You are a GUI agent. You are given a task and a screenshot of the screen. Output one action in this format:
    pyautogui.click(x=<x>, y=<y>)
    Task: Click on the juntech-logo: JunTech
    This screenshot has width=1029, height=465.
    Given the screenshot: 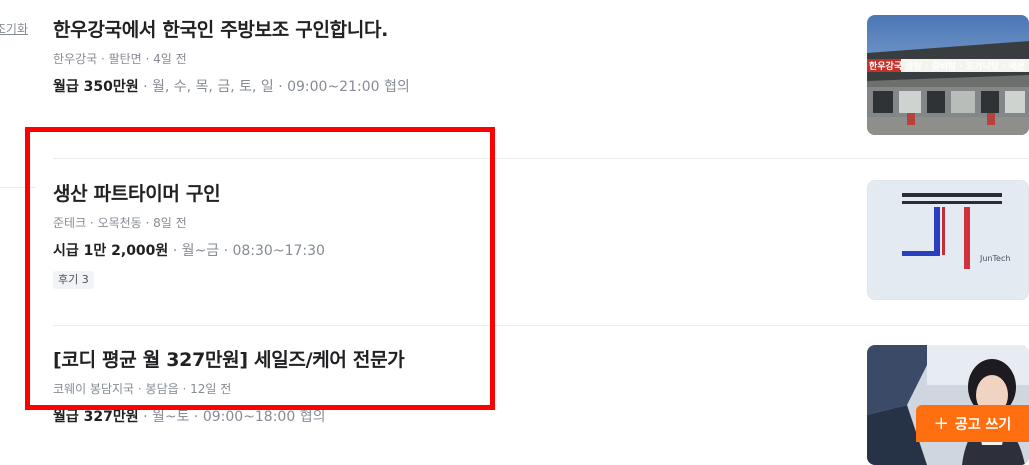 What is the action you would take?
    pyautogui.click(x=948, y=240)
    